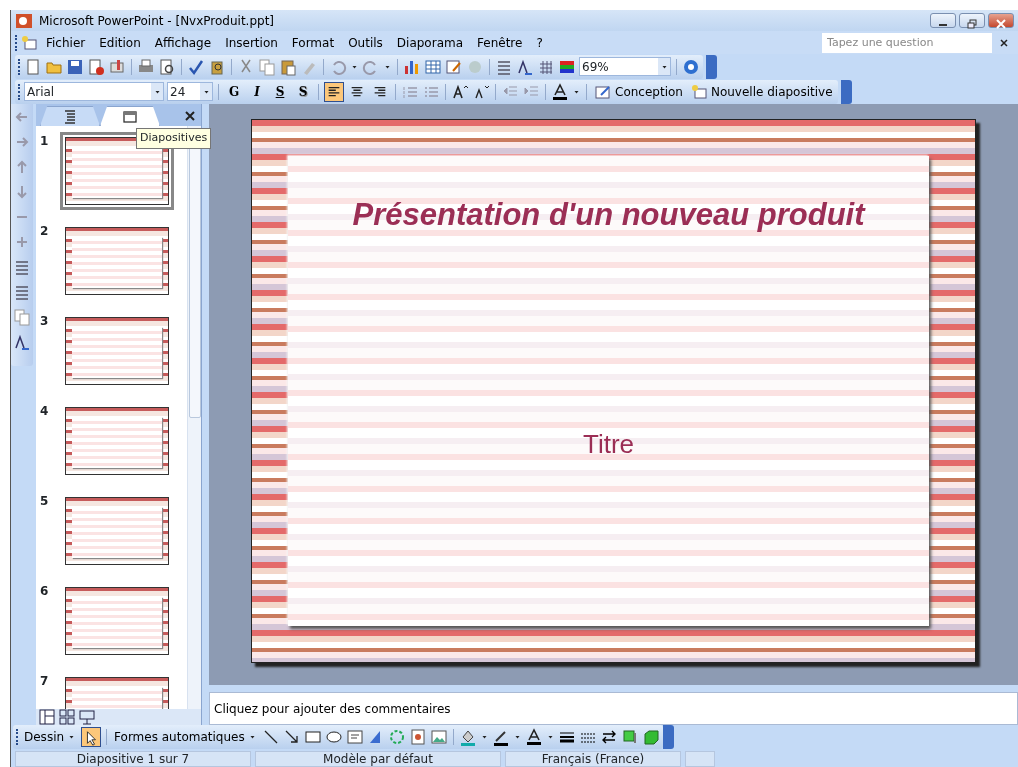 This screenshot has height=767, width=1018. What do you see at coordinates (691, 66) in the screenshot?
I see `help-icon` at bounding box center [691, 66].